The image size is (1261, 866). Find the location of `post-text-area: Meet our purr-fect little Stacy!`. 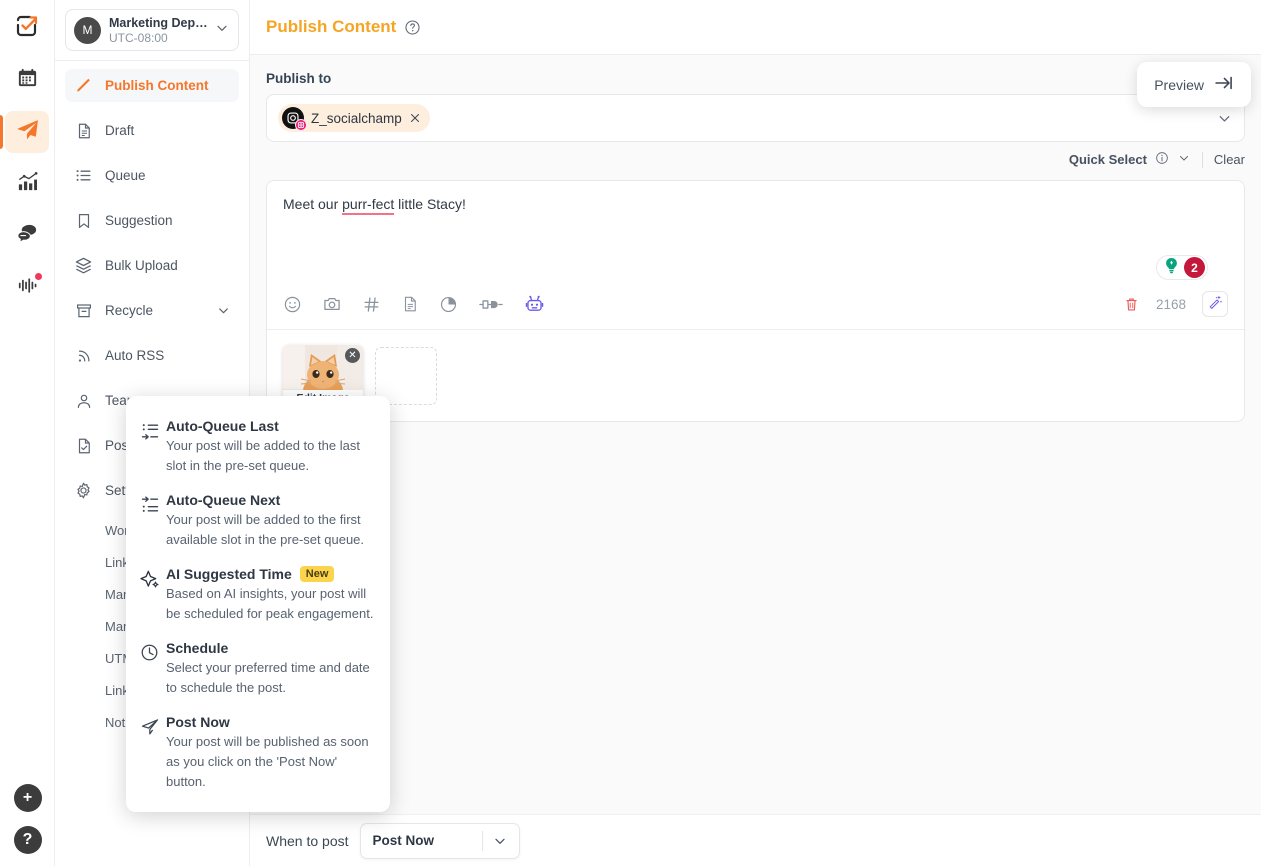

post-text-area: Meet our purr-fect little Stacy! is located at coordinates (755, 231).